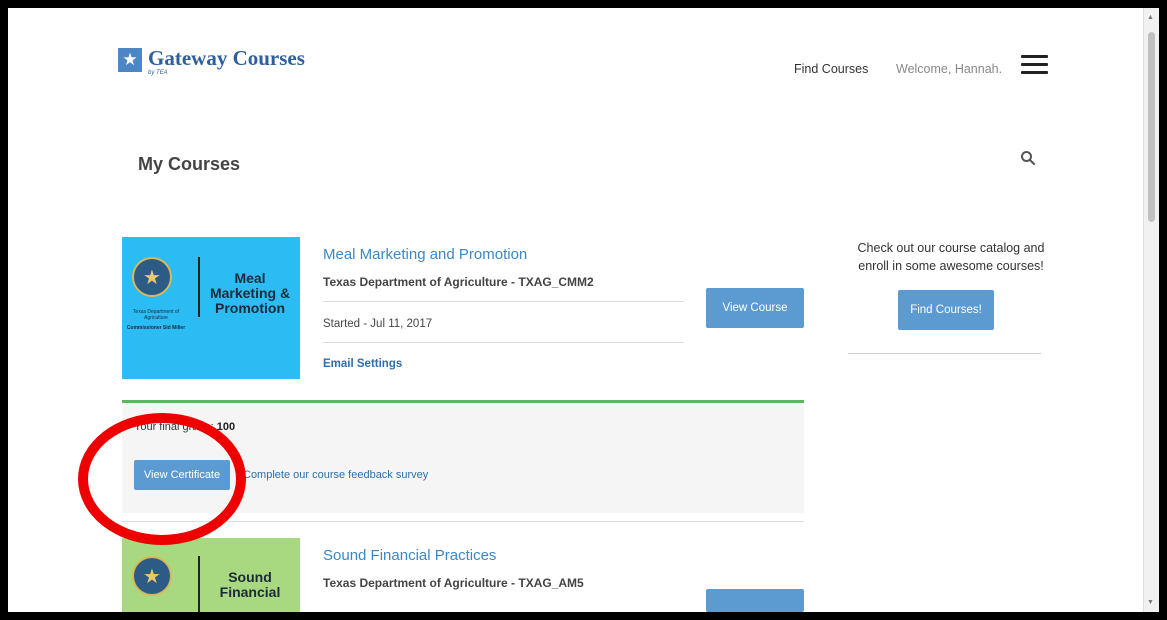  What do you see at coordinates (182, 475) in the screenshot?
I see `view-certificate-button: View Certificate` at bounding box center [182, 475].